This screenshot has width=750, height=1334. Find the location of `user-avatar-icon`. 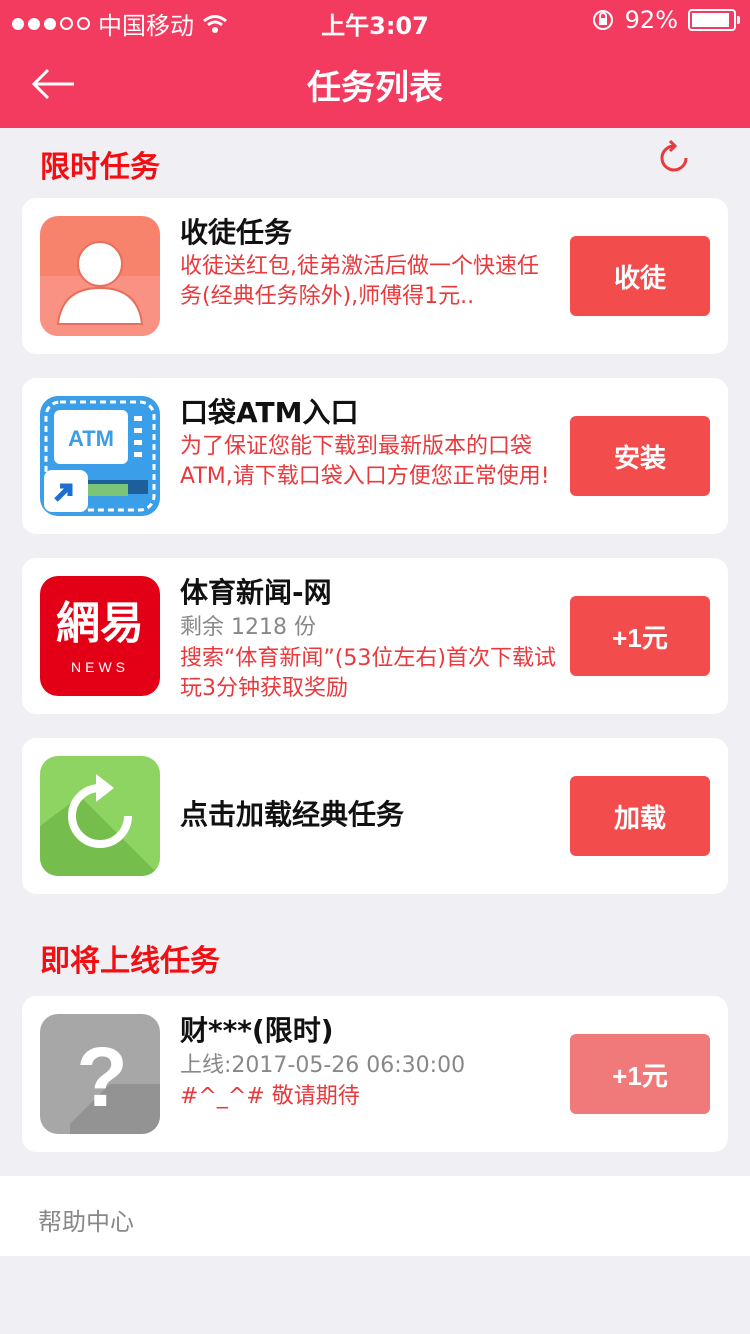

user-avatar-icon is located at coordinates (100, 276).